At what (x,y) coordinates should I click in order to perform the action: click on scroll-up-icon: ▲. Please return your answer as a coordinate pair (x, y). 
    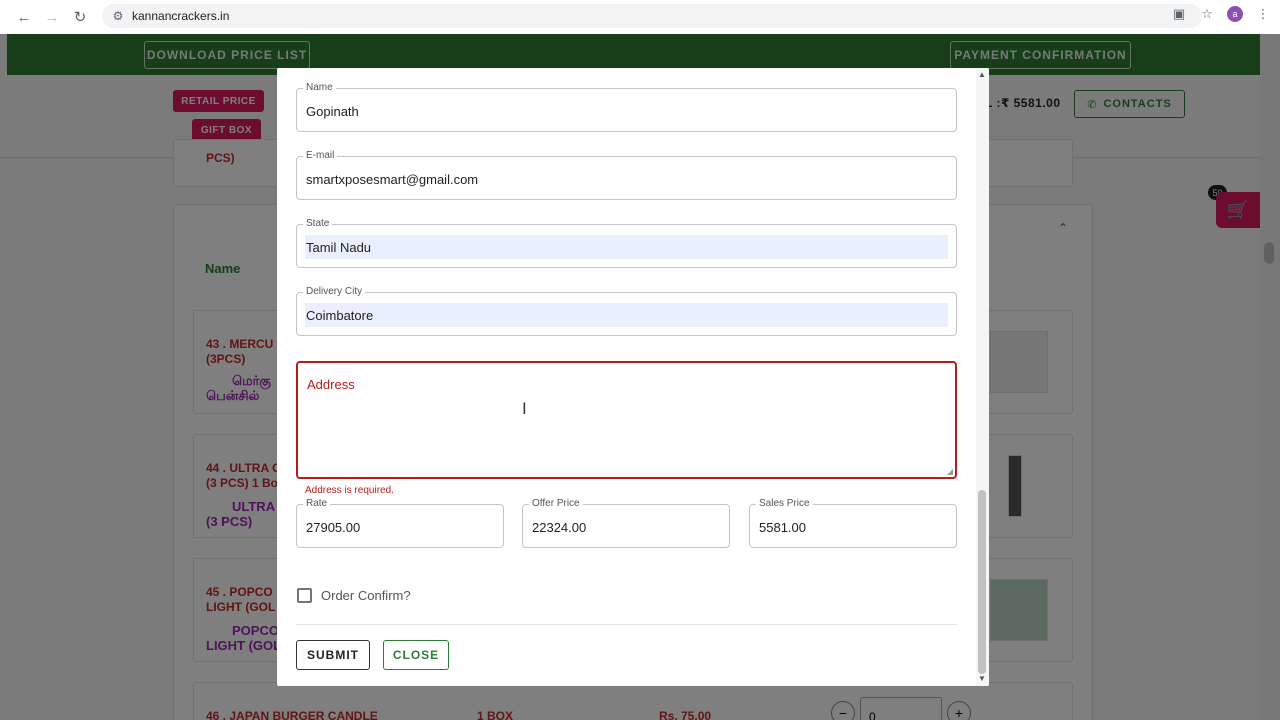
    Looking at the image, I should click on (982, 74).